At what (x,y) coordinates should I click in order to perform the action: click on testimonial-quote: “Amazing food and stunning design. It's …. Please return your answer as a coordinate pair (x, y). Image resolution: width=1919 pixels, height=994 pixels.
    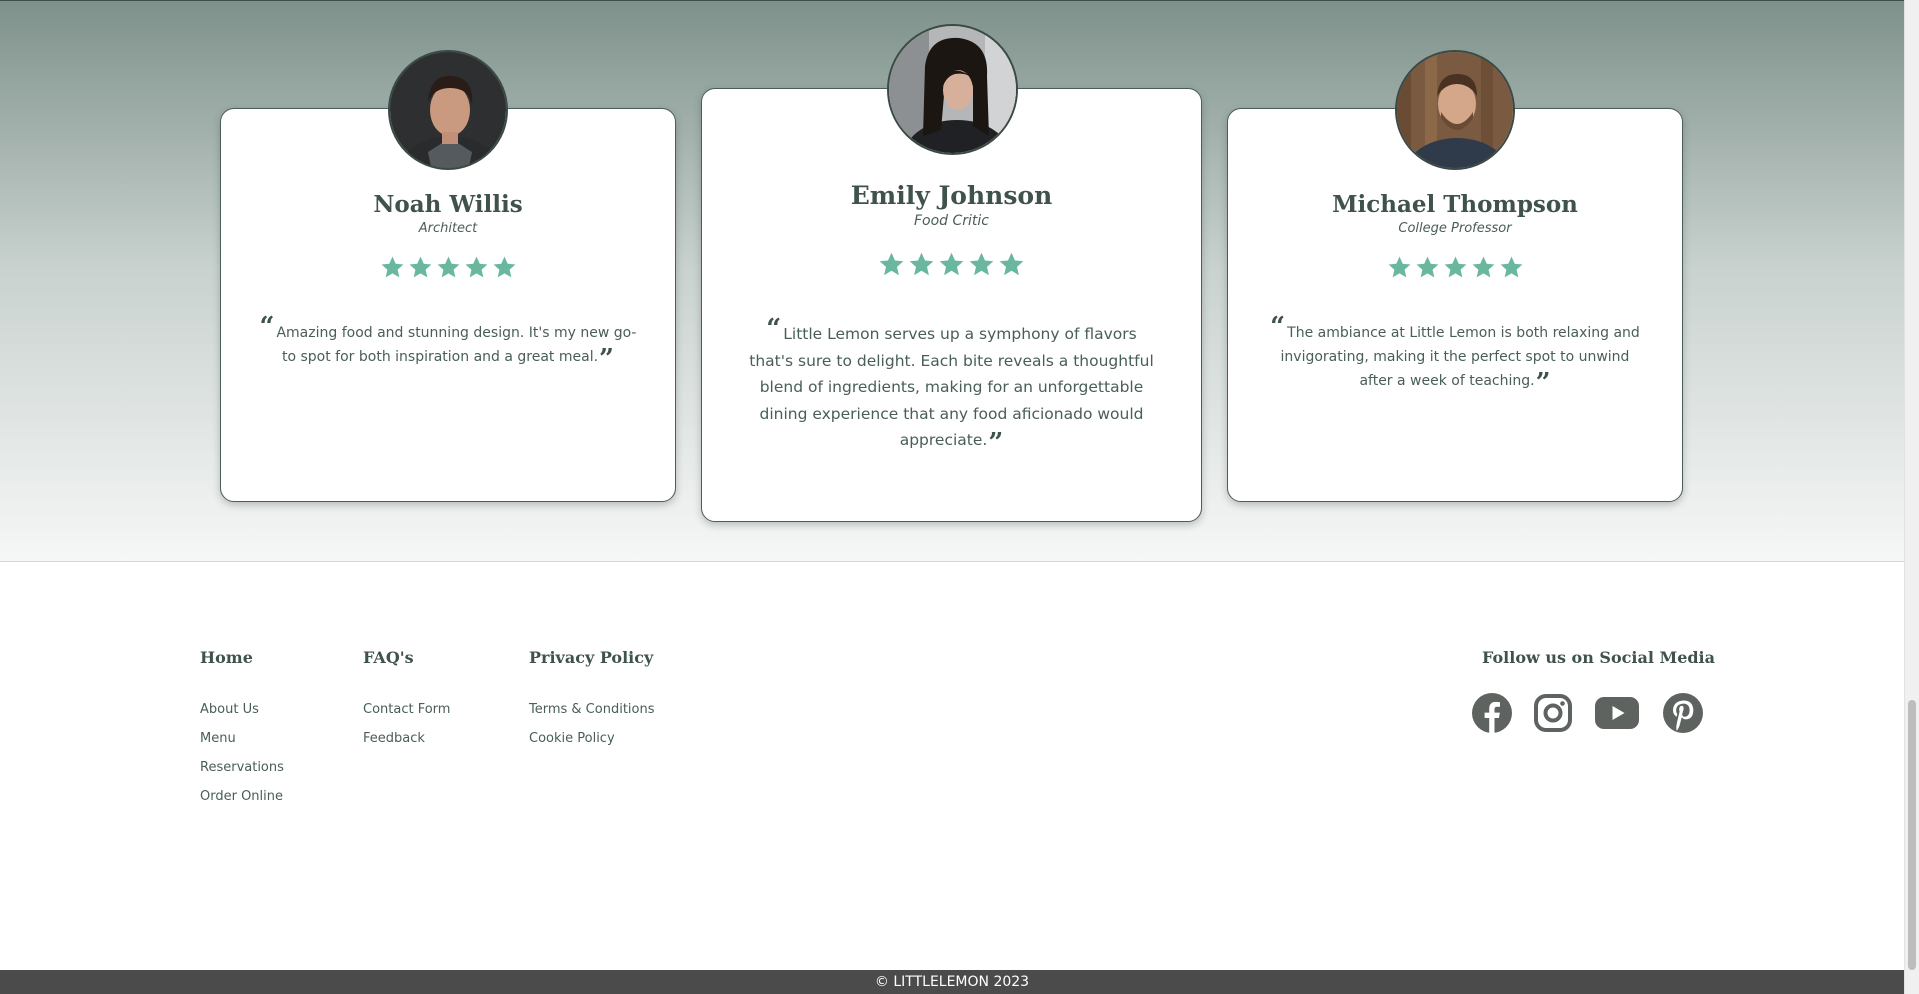
    Looking at the image, I should click on (448, 343).